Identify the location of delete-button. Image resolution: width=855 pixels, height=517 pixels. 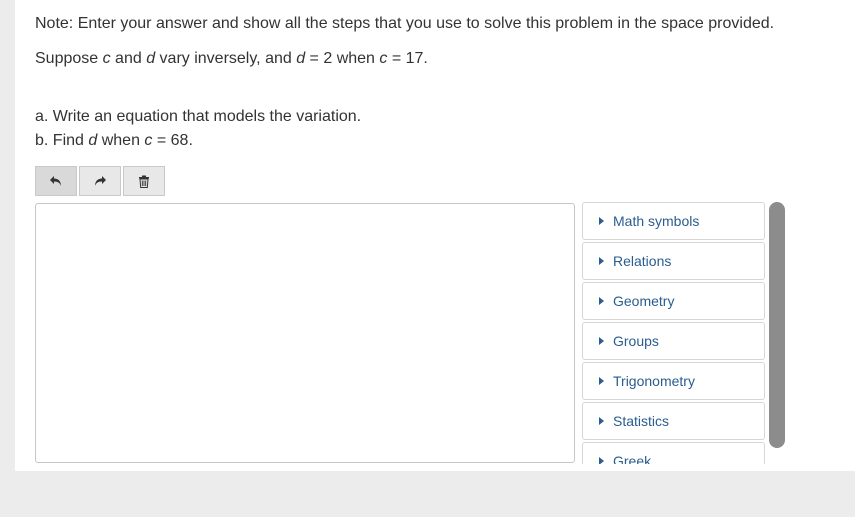
(144, 181).